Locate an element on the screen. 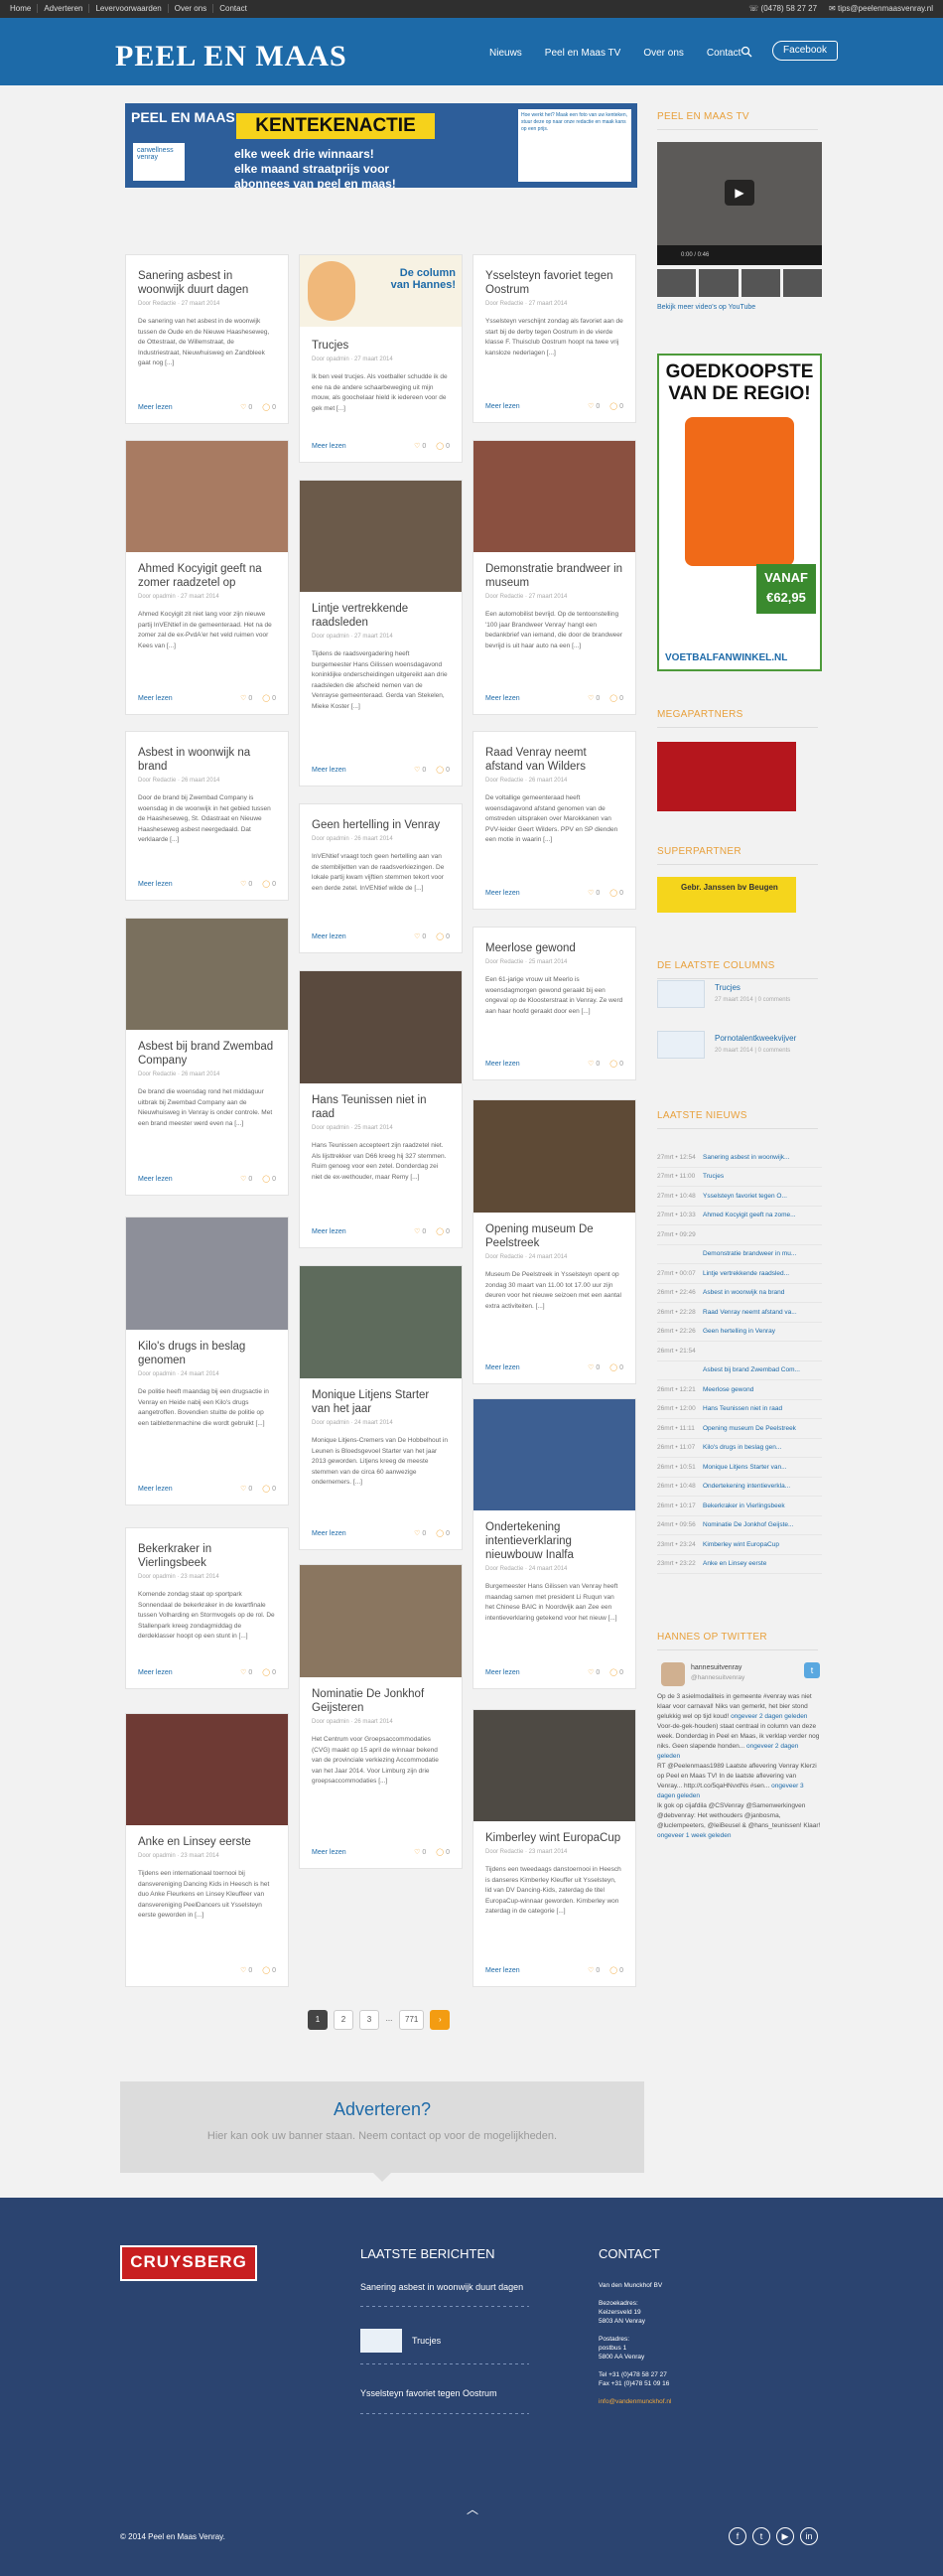 Image resolution: width=943 pixels, height=2576 pixels. news-item: 26mrt • 12:21 Meerlose gewond is located at coordinates (739, 1390).